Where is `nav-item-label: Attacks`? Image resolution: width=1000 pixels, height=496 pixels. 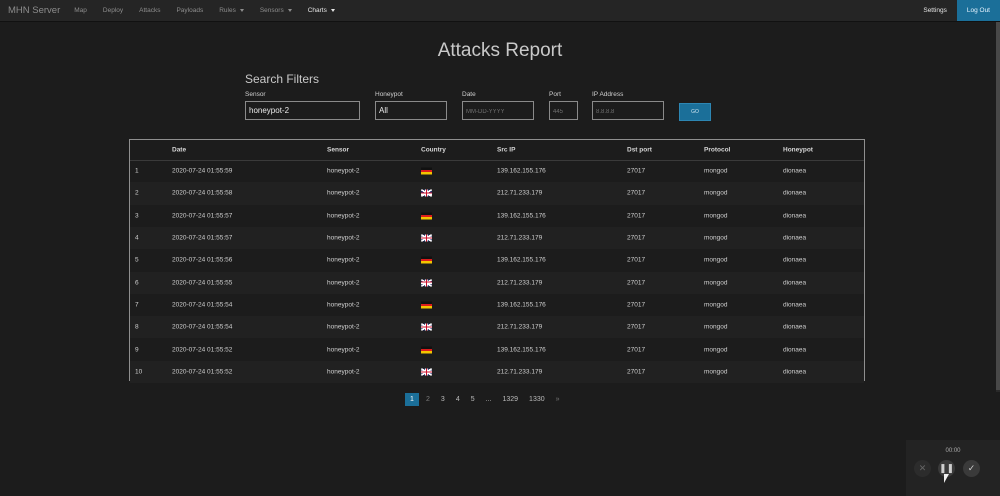 nav-item-label: Attacks is located at coordinates (150, 10).